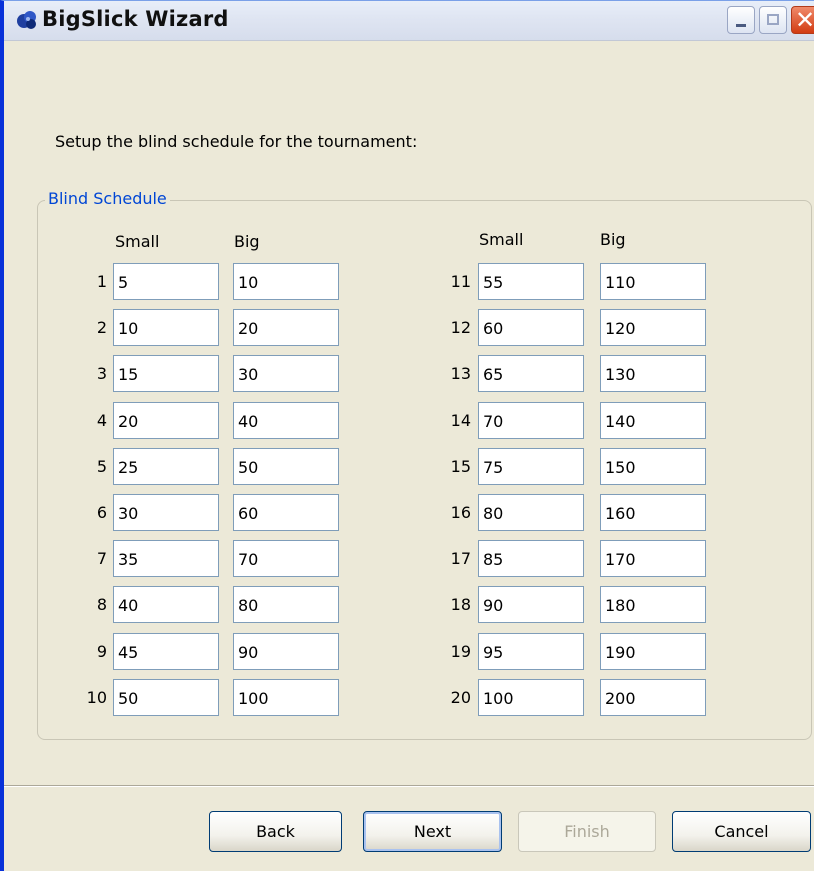 The width and height of the screenshot is (814, 871). What do you see at coordinates (286, 512) in the screenshot?
I see `big-blind-input: 60` at bounding box center [286, 512].